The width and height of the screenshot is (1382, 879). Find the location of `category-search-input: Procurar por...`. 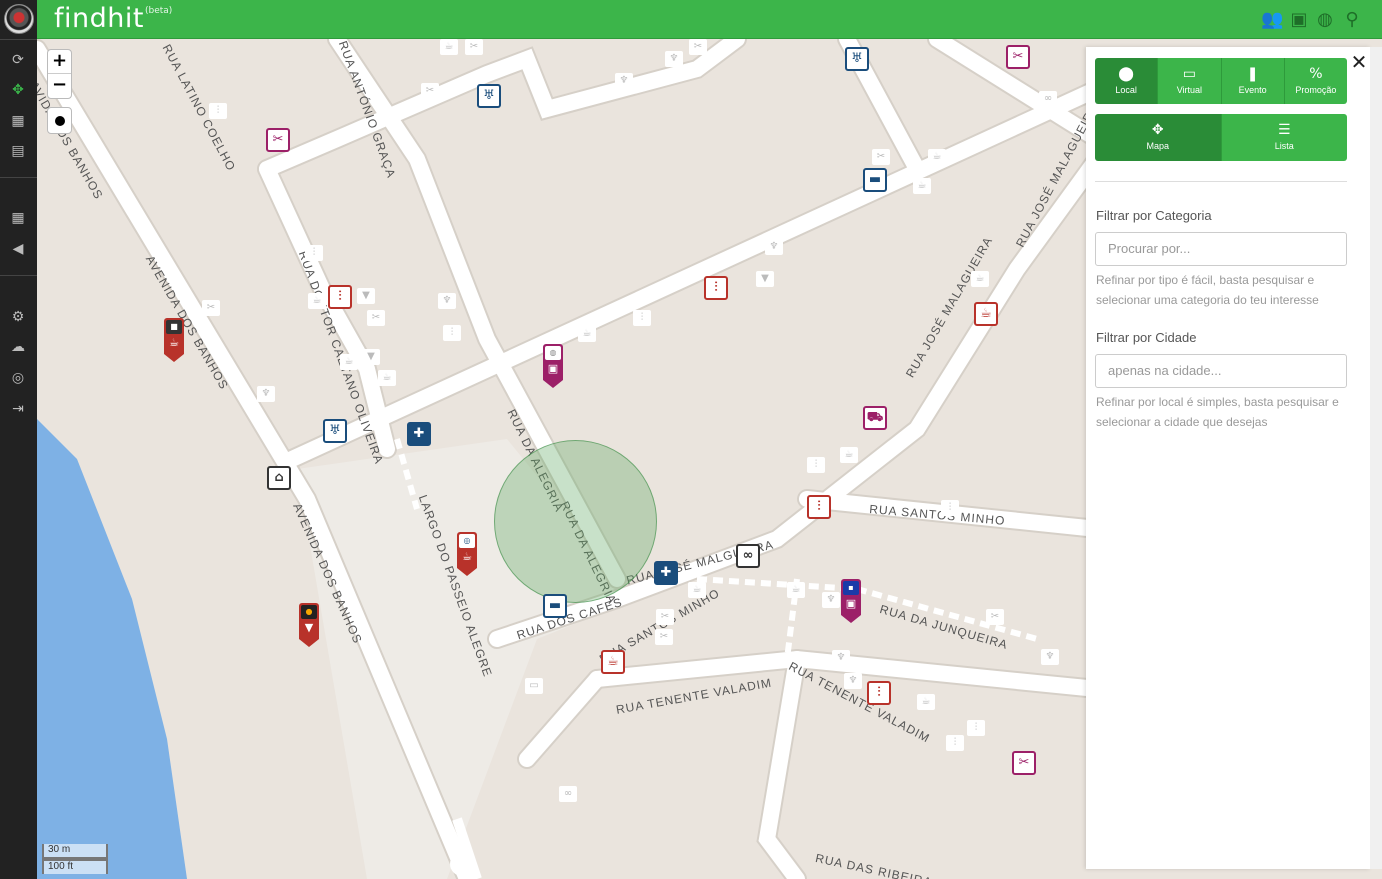

category-search-input: Procurar por... is located at coordinates (1221, 249).